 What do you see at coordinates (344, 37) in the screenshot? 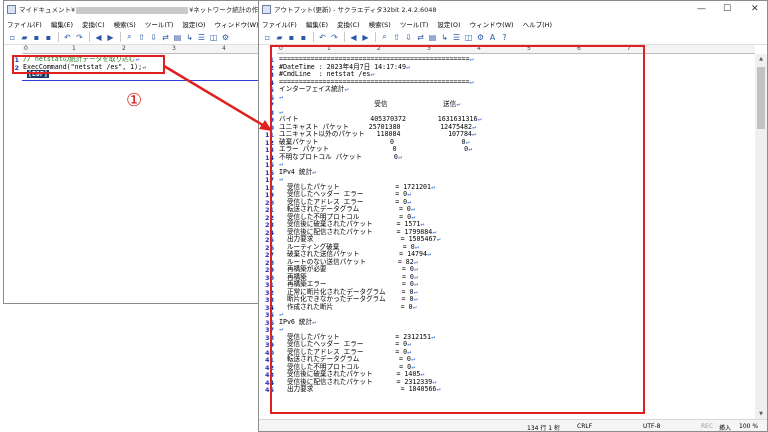
I see `toolbar-separator` at bounding box center [344, 37].